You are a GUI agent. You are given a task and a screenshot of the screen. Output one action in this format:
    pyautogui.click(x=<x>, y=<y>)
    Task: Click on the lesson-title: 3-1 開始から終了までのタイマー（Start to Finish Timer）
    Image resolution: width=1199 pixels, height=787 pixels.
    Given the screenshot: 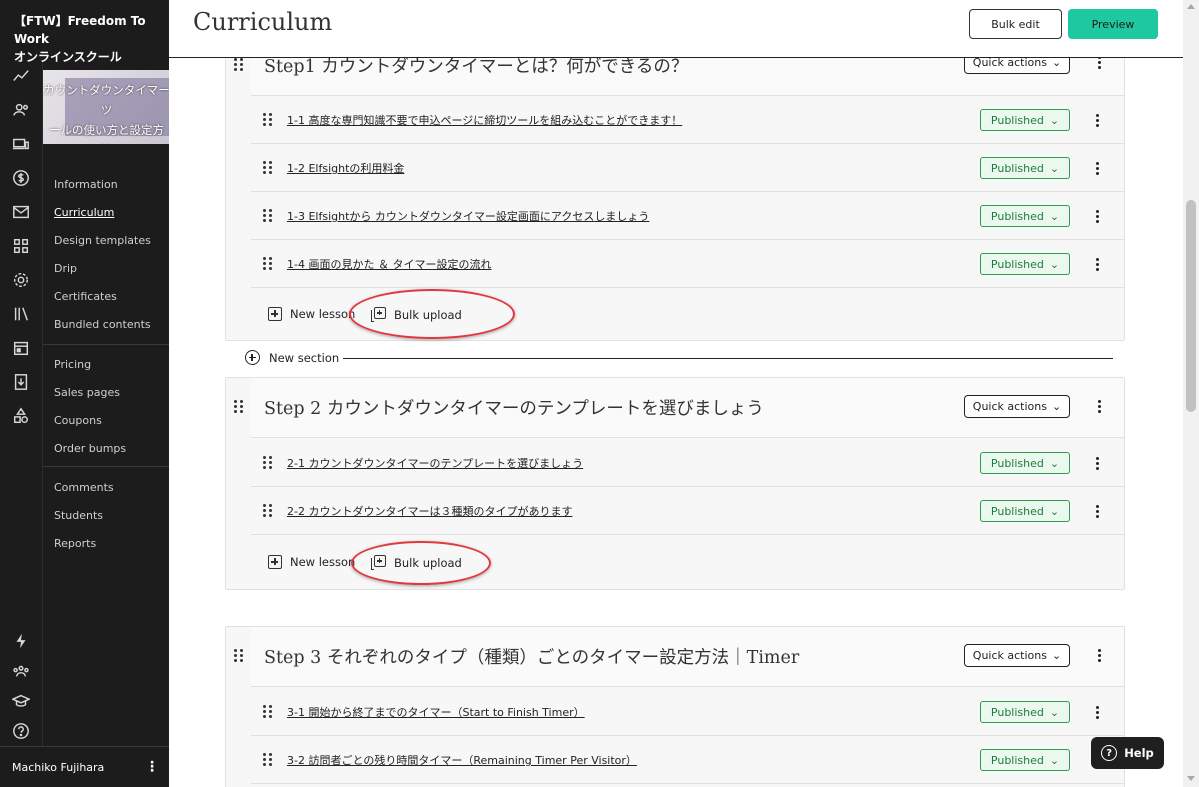 What is the action you would take?
    pyautogui.click(x=436, y=712)
    